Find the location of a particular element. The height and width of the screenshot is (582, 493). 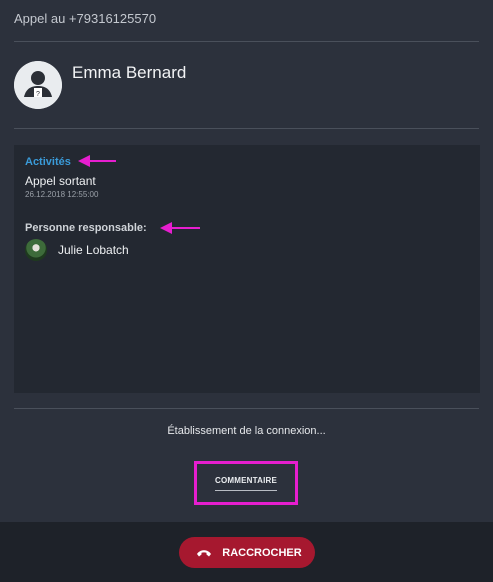

hangup-button: RACCROCHER is located at coordinates (247, 552).